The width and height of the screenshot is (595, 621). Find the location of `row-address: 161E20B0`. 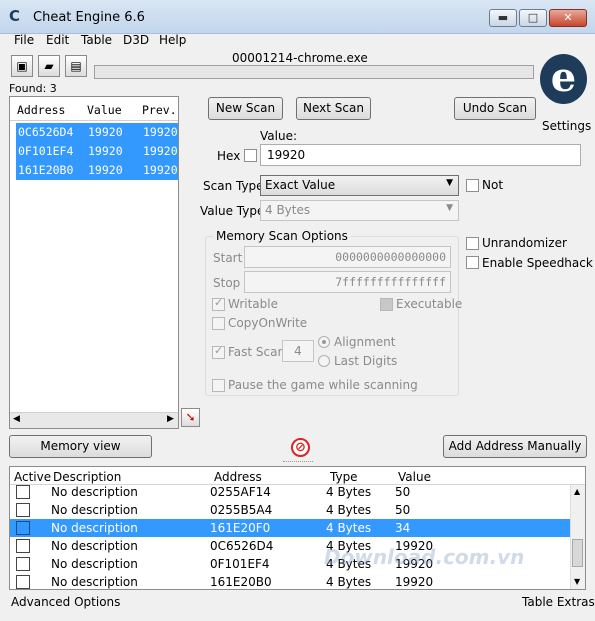

row-address: 161E20B0 is located at coordinates (241, 582).